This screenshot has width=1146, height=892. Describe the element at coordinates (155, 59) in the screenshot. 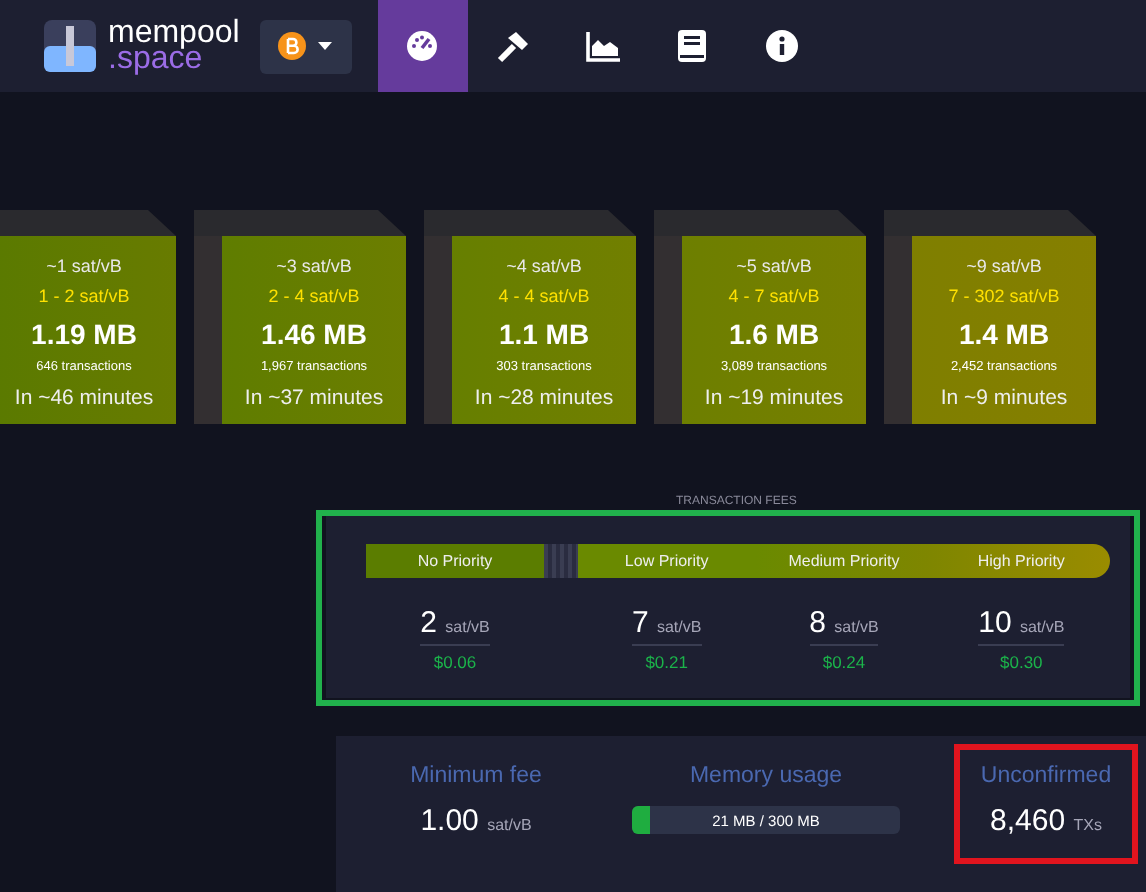

I see `logo-subtitle: .space` at that location.